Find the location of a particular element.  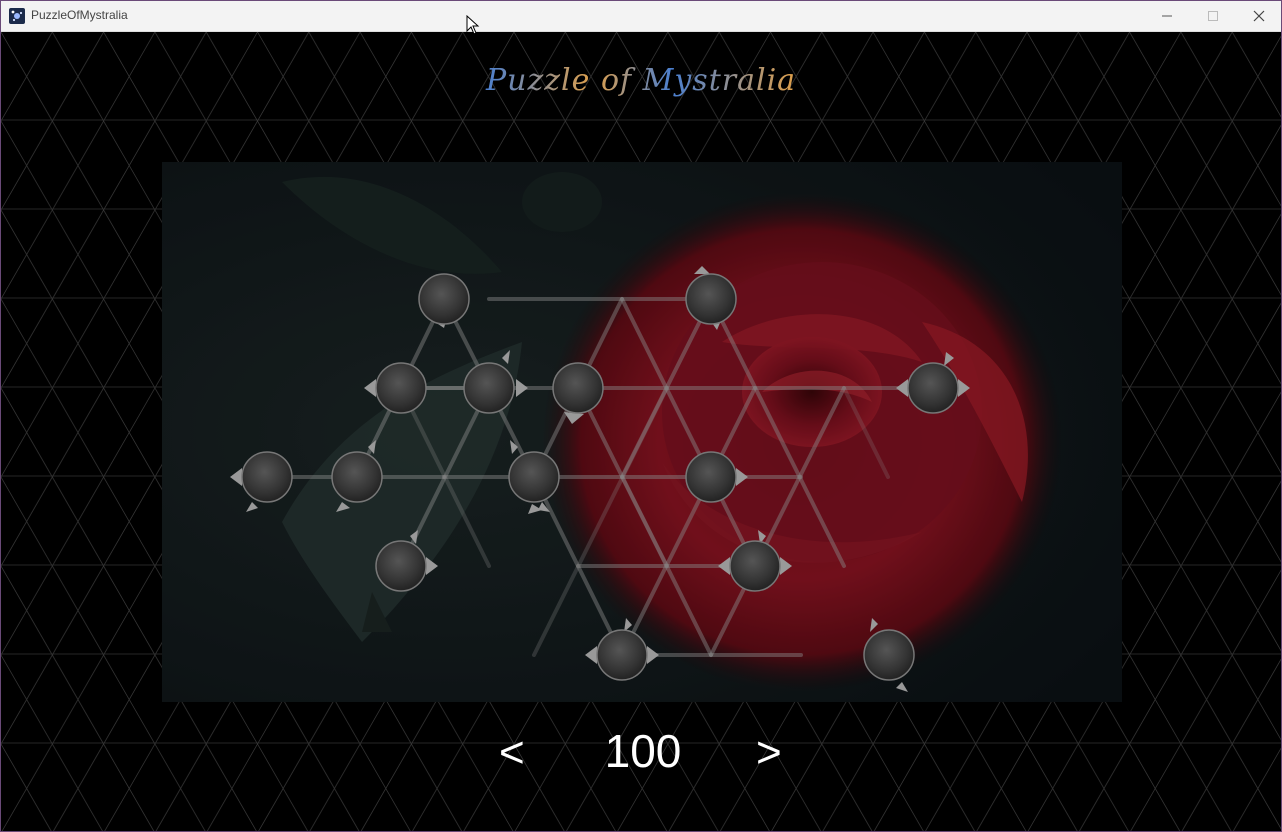

maximize-button is located at coordinates (1213, 16).